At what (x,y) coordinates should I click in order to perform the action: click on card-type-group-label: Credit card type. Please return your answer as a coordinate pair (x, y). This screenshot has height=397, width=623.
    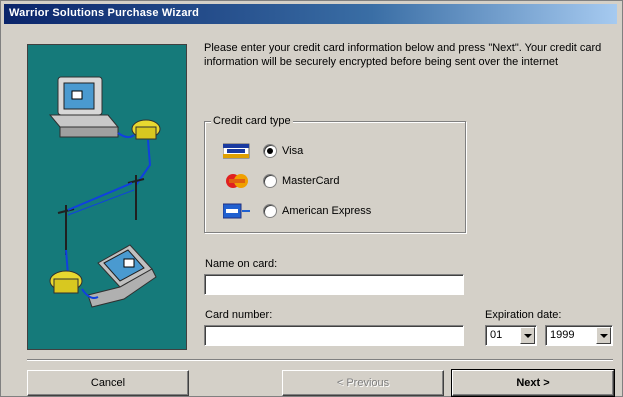
    Looking at the image, I should click on (252, 121).